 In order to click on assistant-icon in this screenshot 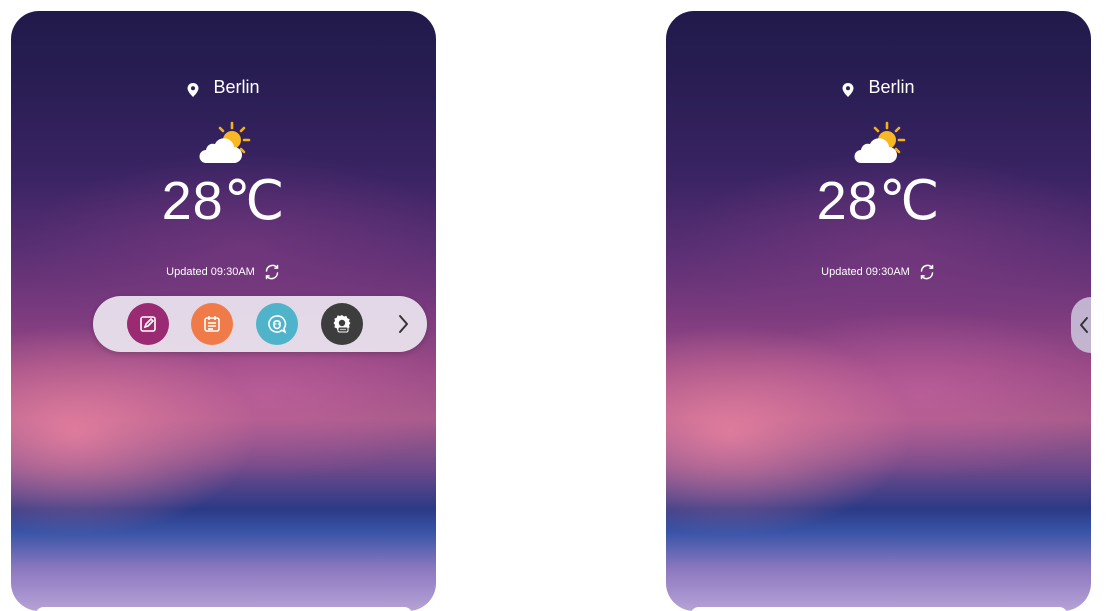, I will do `click(277, 324)`.